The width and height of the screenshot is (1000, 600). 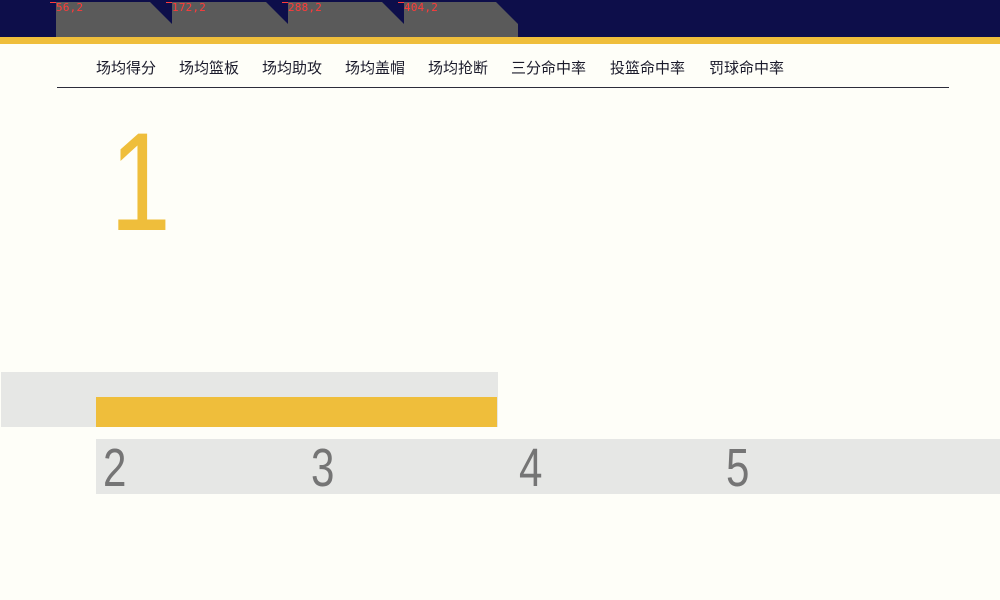 I want to click on nav-item-assists: 场均助攻, so click(x=292, y=68).